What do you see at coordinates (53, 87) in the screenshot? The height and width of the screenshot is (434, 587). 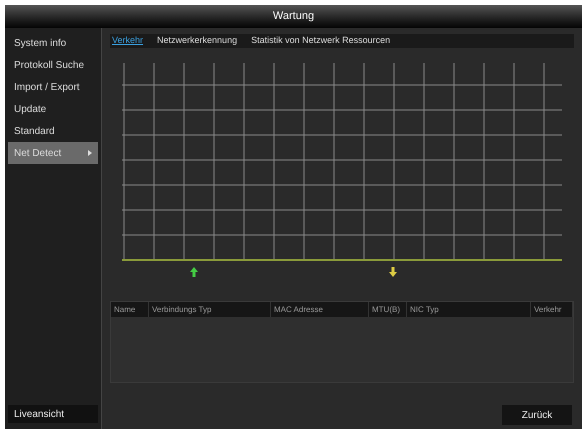 I see `sidebar-item: Import / Export` at bounding box center [53, 87].